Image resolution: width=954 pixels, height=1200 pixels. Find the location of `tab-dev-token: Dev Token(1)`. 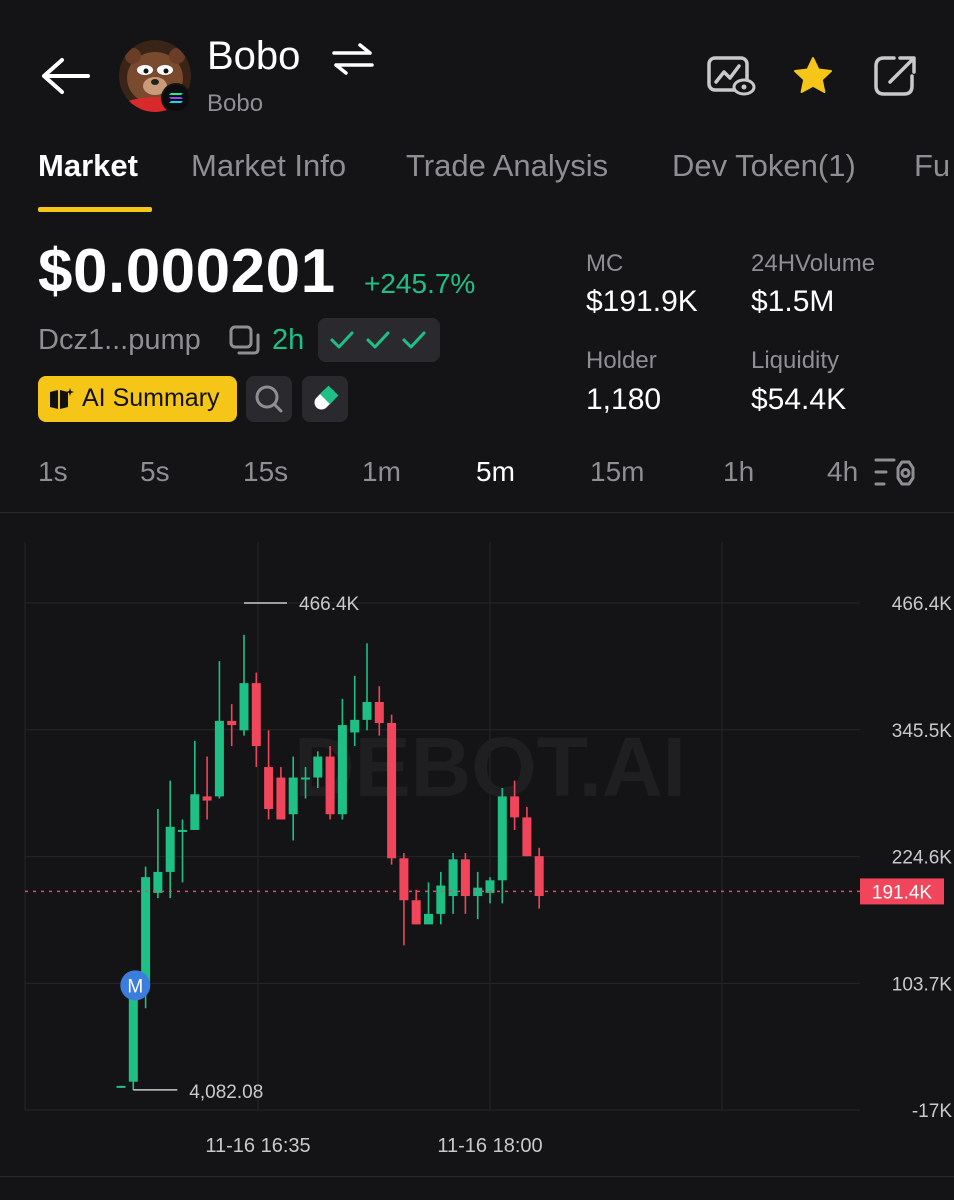

tab-dev-token: Dev Token(1) is located at coordinates (764, 166).